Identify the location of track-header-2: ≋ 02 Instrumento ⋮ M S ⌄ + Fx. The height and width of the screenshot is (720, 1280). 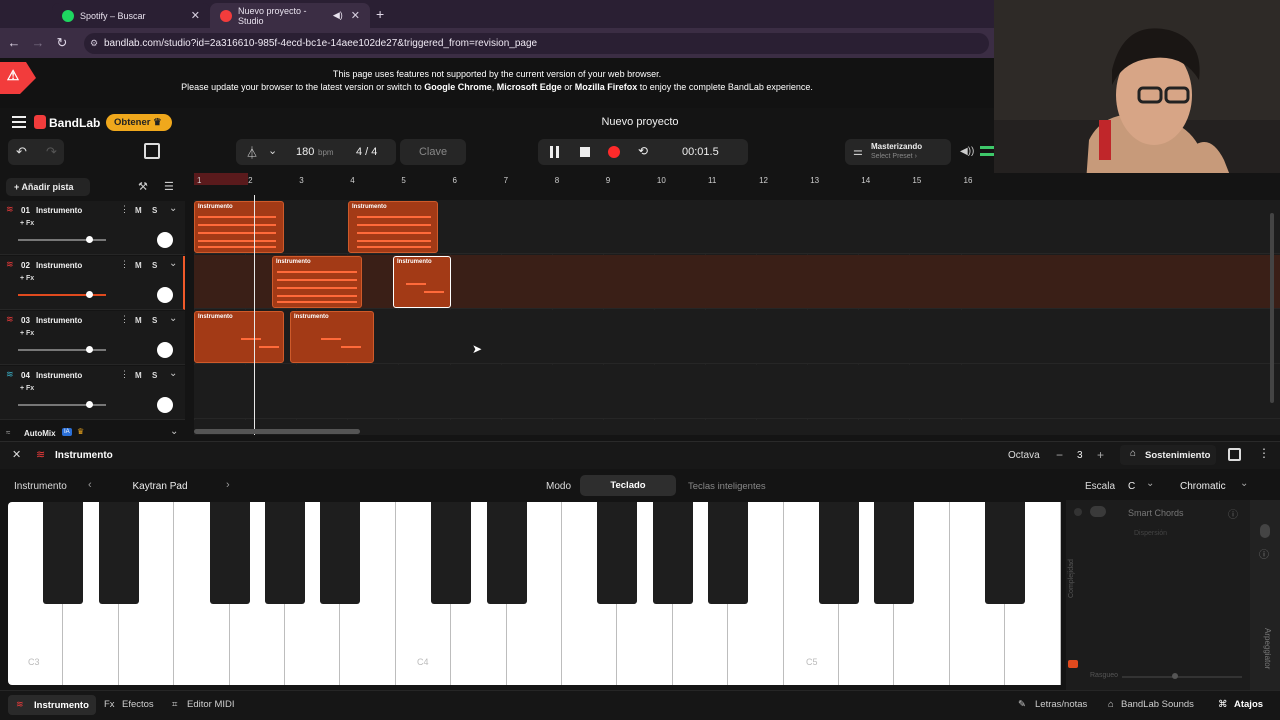
(92, 283).